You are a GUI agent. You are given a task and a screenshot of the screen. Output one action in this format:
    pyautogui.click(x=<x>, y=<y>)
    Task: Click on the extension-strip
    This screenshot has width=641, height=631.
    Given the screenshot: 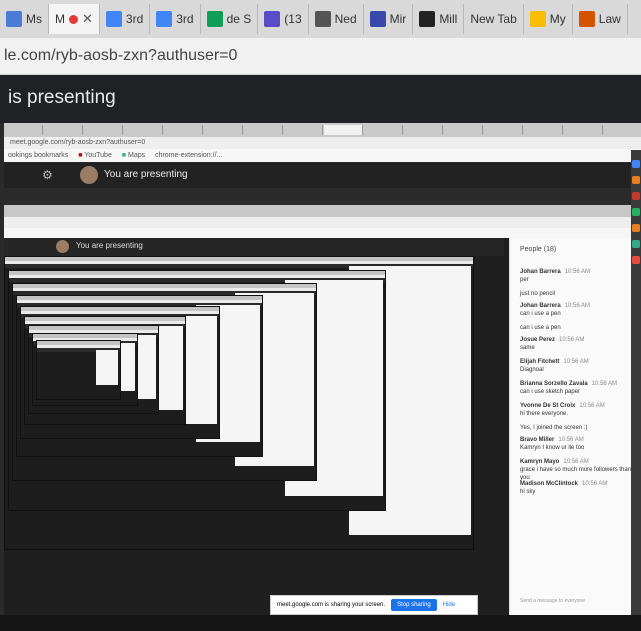 What is the action you would take?
    pyautogui.click(x=636, y=390)
    